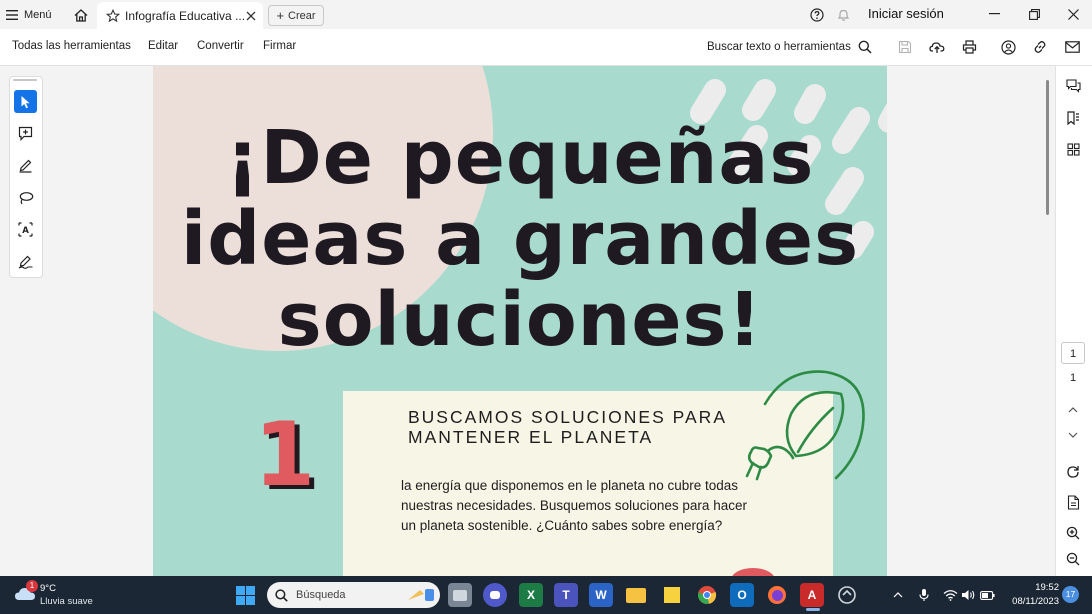  What do you see at coordinates (1073, 435) in the screenshot?
I see `next-page-button` at bounding box center [1073, 435].